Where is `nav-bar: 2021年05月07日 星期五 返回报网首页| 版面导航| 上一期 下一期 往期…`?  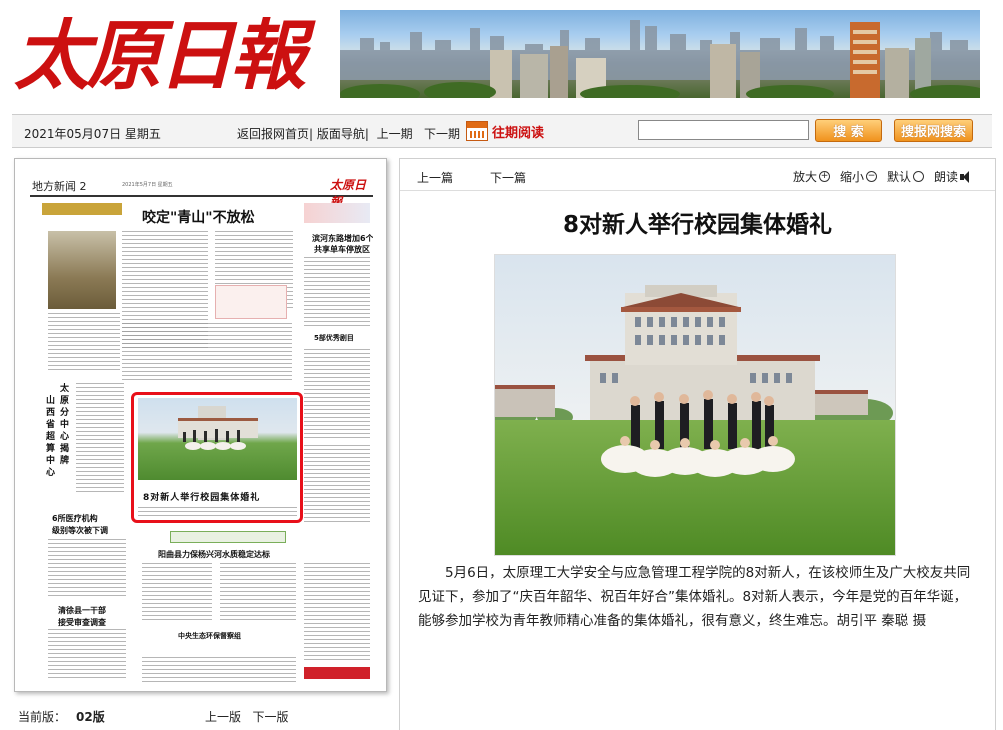 nav-bar: 2021年05月07日 星期五 返回报网首页| 版面导航| 上一期 下一期 往期… is located at coordinates (502, 131).